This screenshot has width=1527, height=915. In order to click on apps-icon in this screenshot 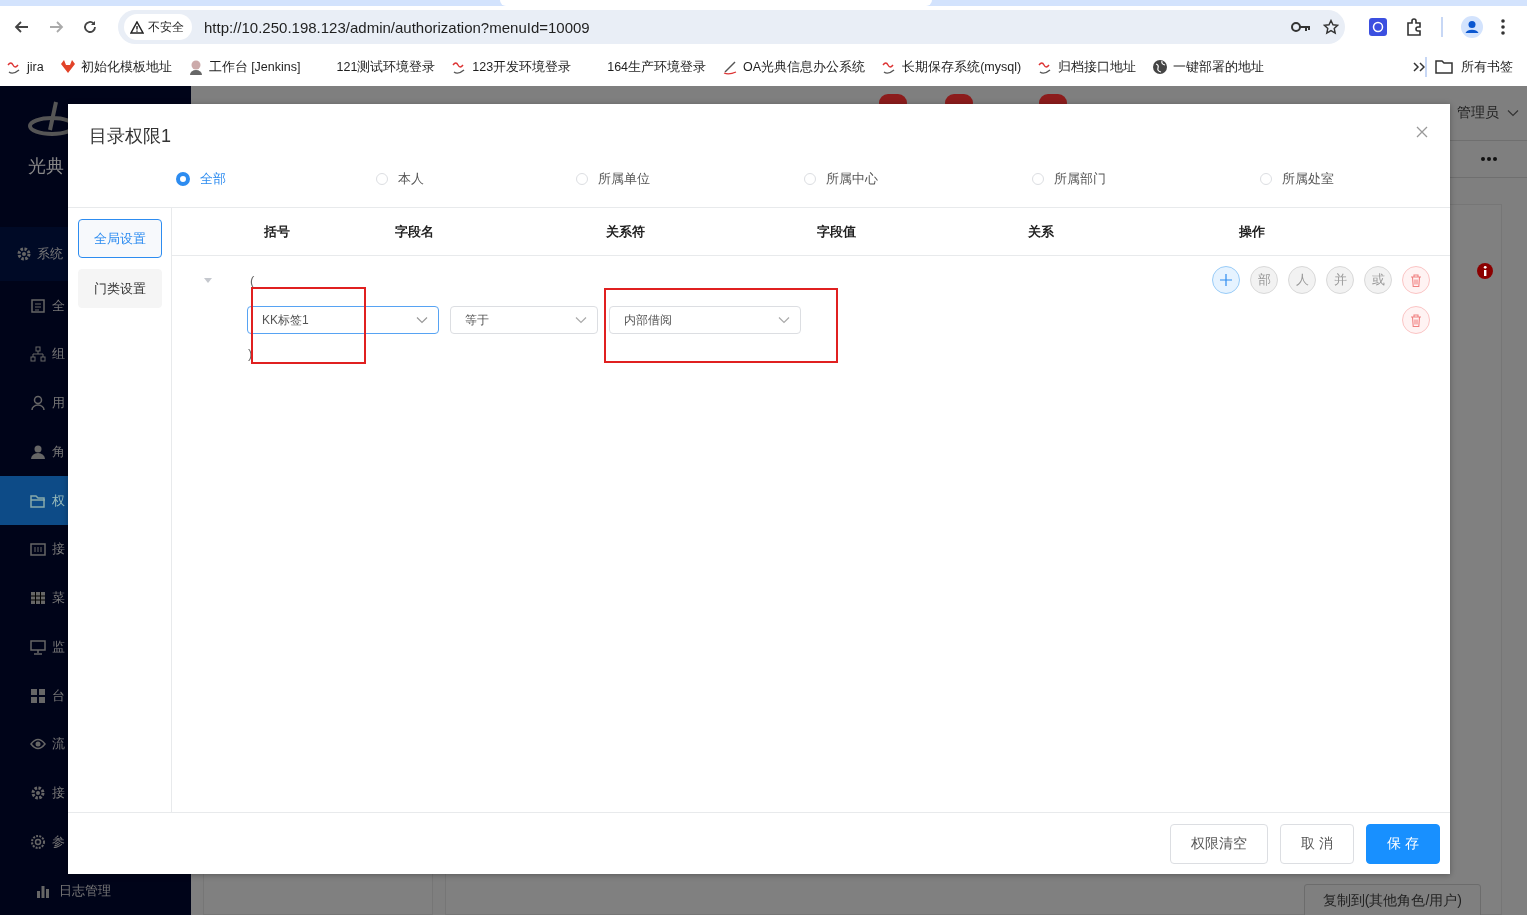, I will do `click(38, 695)`.